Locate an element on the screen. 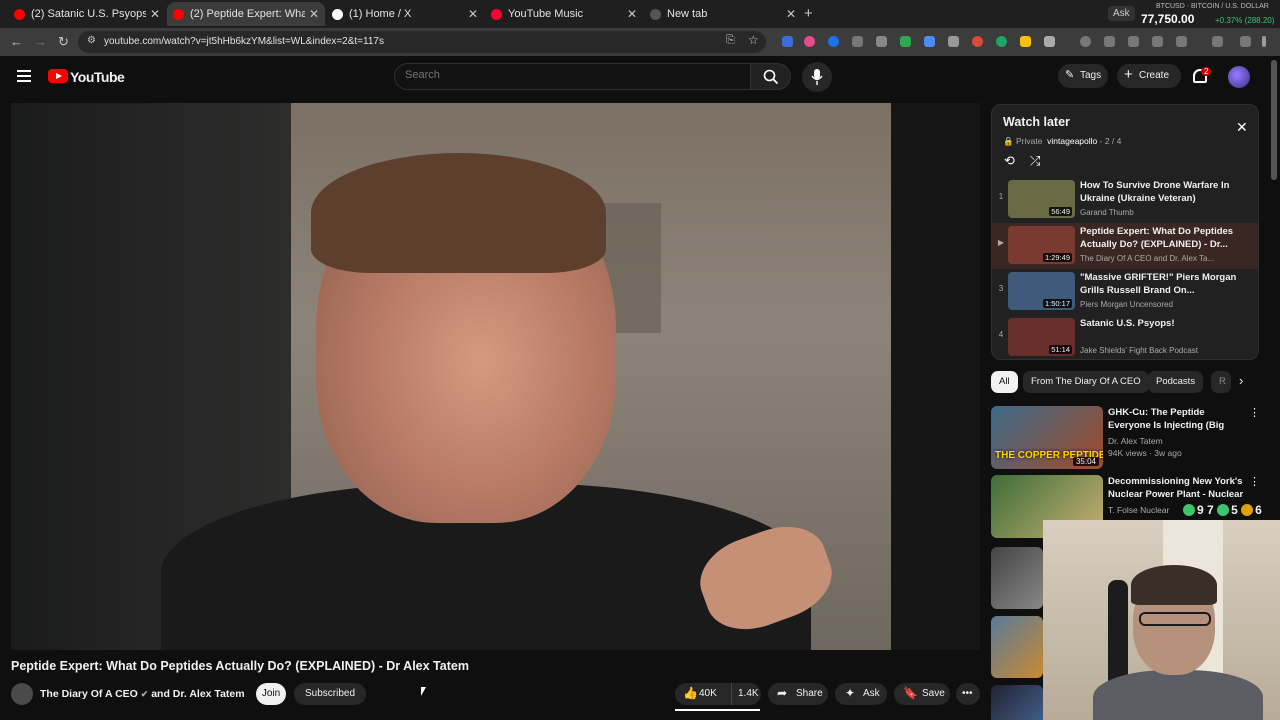 This screenshot has width=1280, height=720. devtools-icon is located at coordinates (1133, 41).